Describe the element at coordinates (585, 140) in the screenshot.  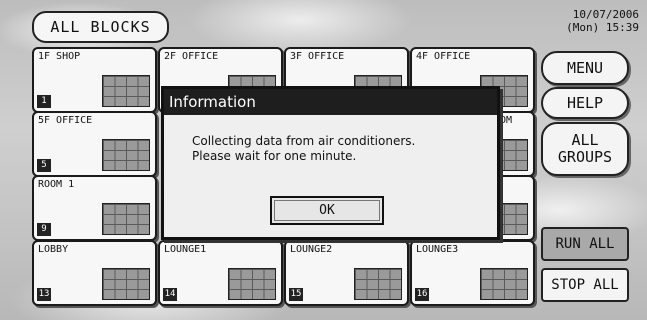
I see `all-groups-label-line1: ALL` at that location.